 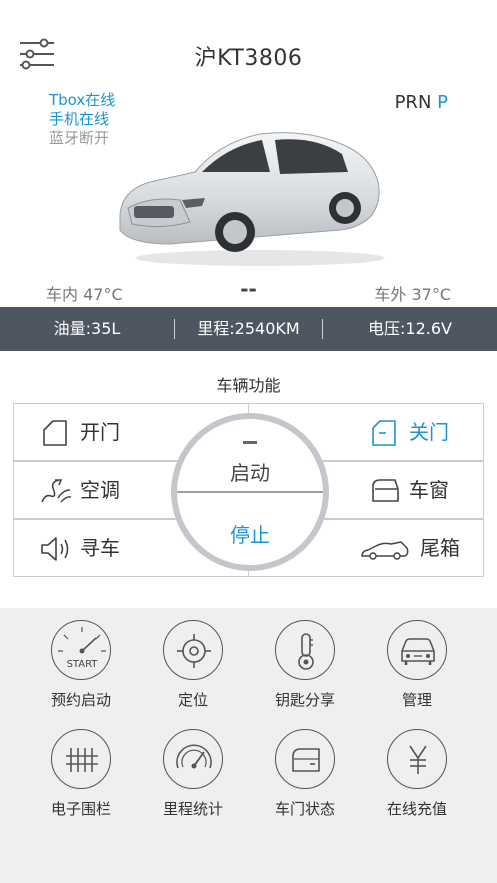 I want to click on car-trunk-icon, so click(x=385, y=550).